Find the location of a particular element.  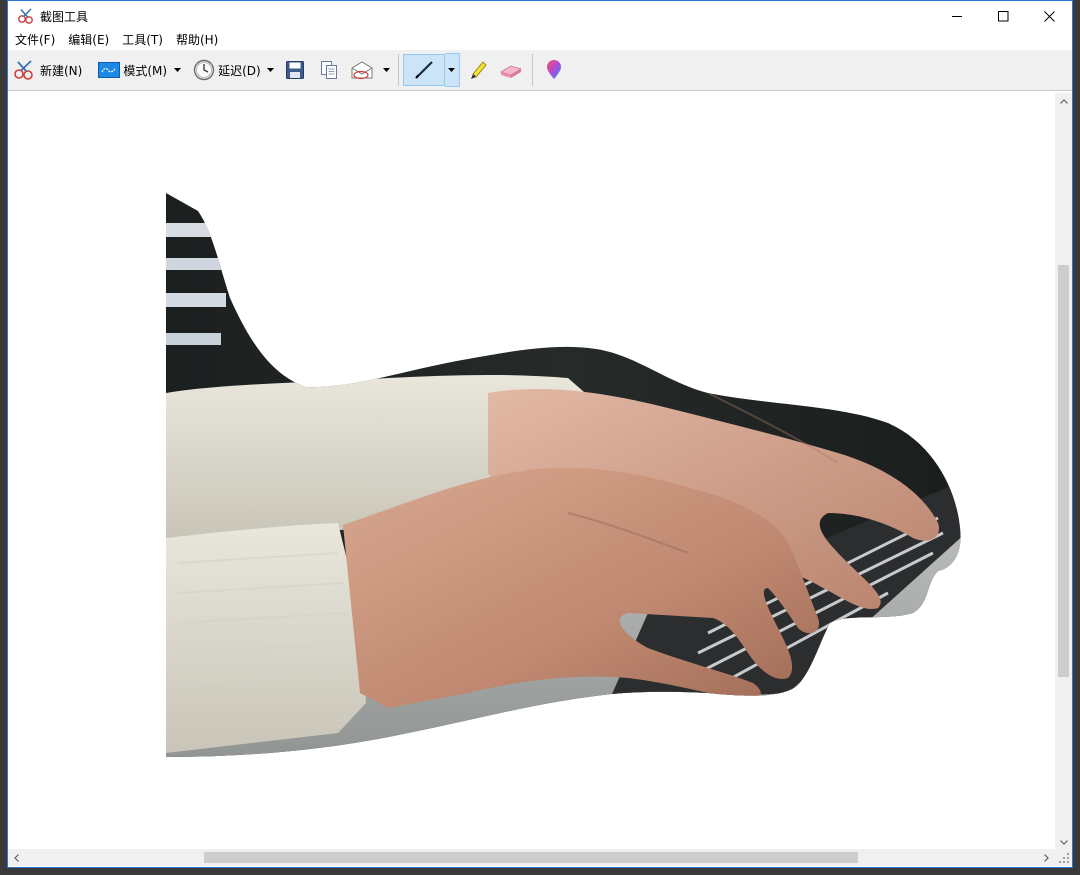

copy-button is located at coordinates (329, 70).